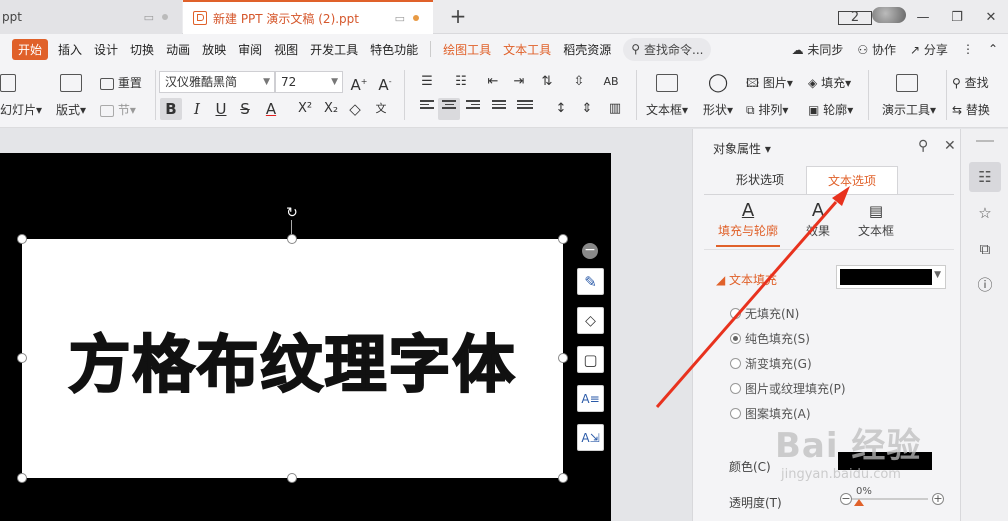 Image resolution: width=1008 pixels, height=521 pixels. What do you see at coordinates (876, 219) in the screenshot?
I see `subtab-textbox: ▤ 文本框` at bounding box center [876, 219].